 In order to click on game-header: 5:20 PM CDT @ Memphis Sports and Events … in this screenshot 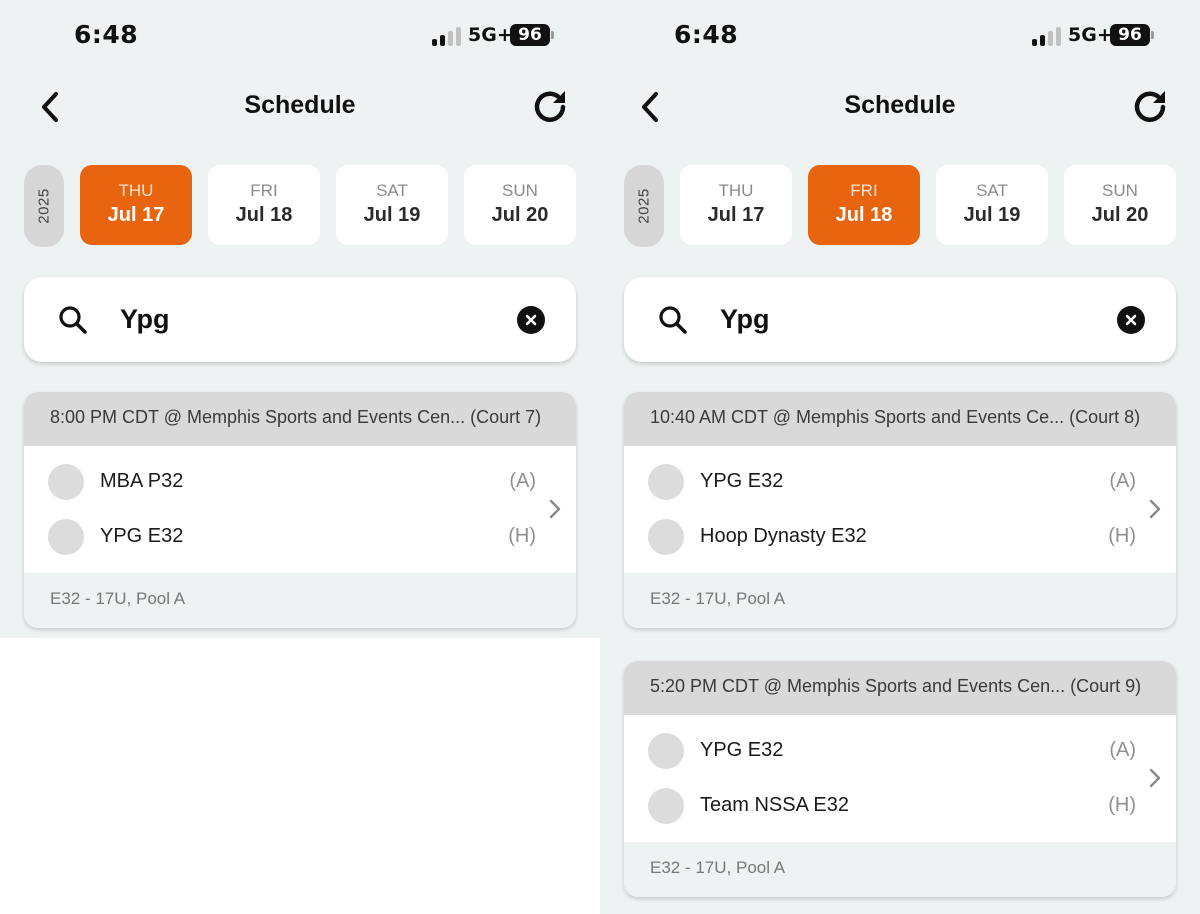, I will do `click(900, 688)`.